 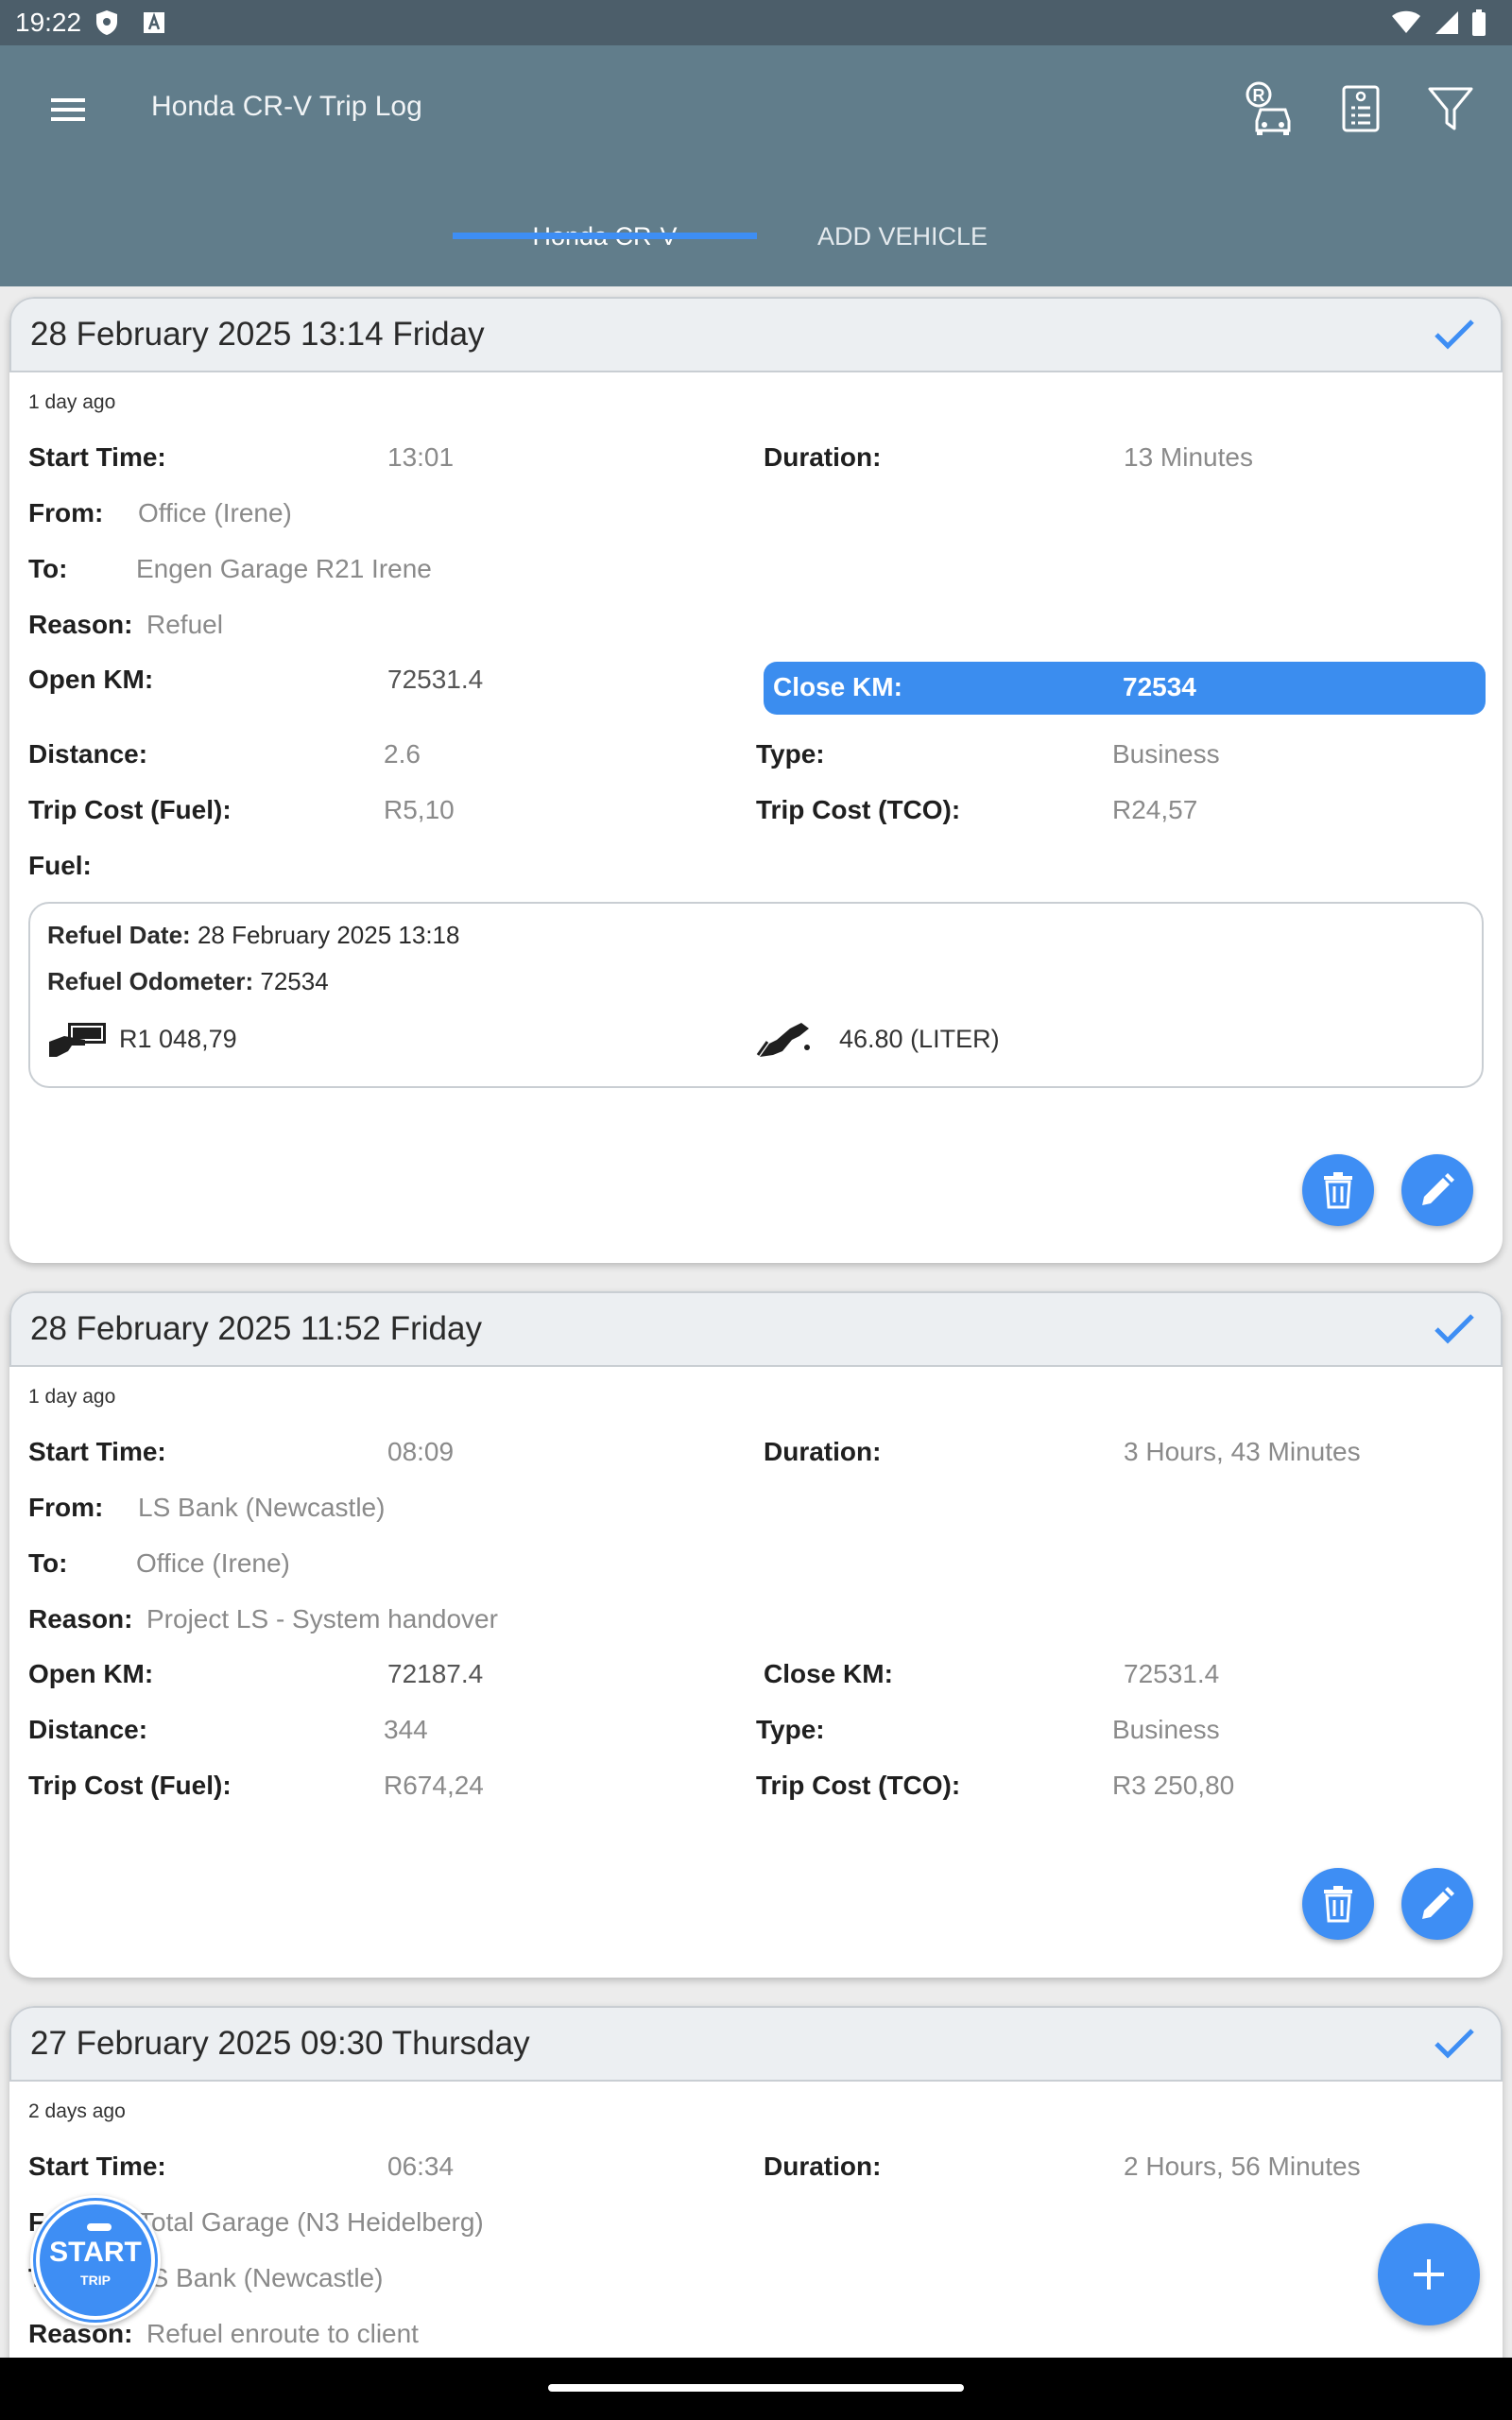 What do you see at coordinates (256, 1328) in the screenshot?
I see `trip-date: 28 February 2025 11:52 Friday` at bounding box center [256, 1328].